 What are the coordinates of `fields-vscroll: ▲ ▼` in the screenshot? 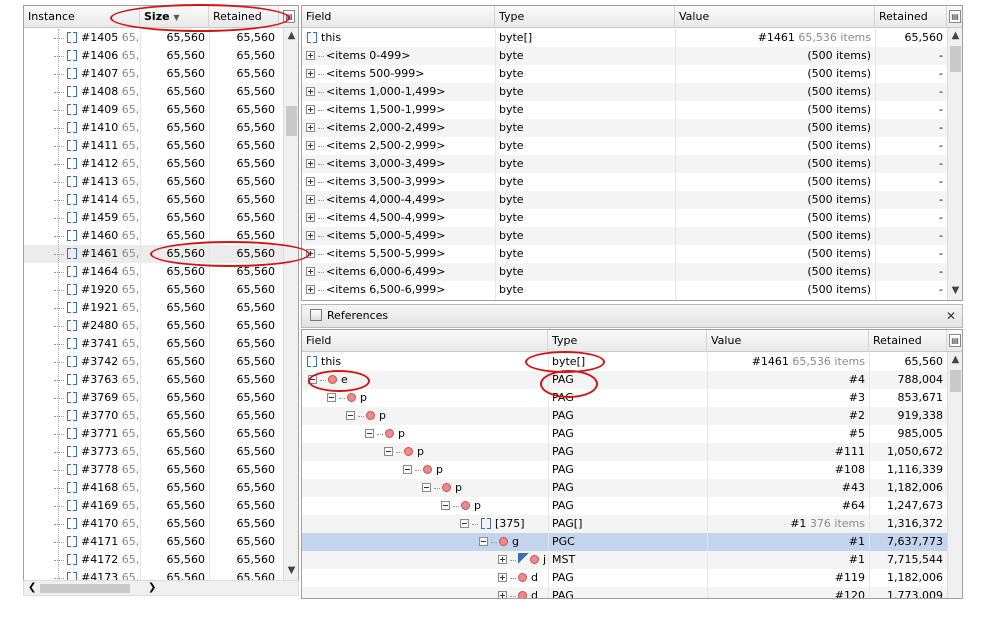 It's located at (954, 164).